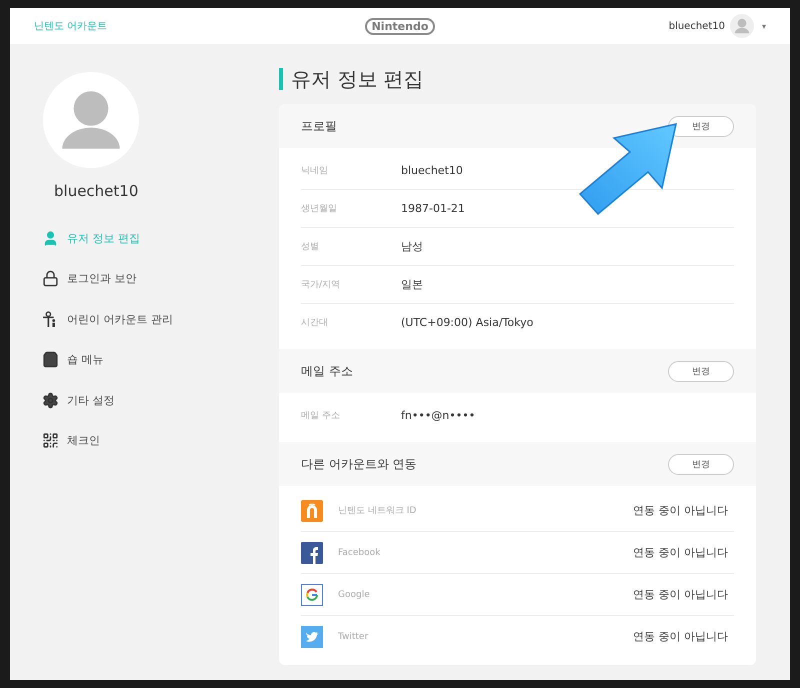 The image size is (800, 688). Describe the element at coordinates (157, 400) in the screenshot. I see `sidebar-item: 기타 설정` at that location.